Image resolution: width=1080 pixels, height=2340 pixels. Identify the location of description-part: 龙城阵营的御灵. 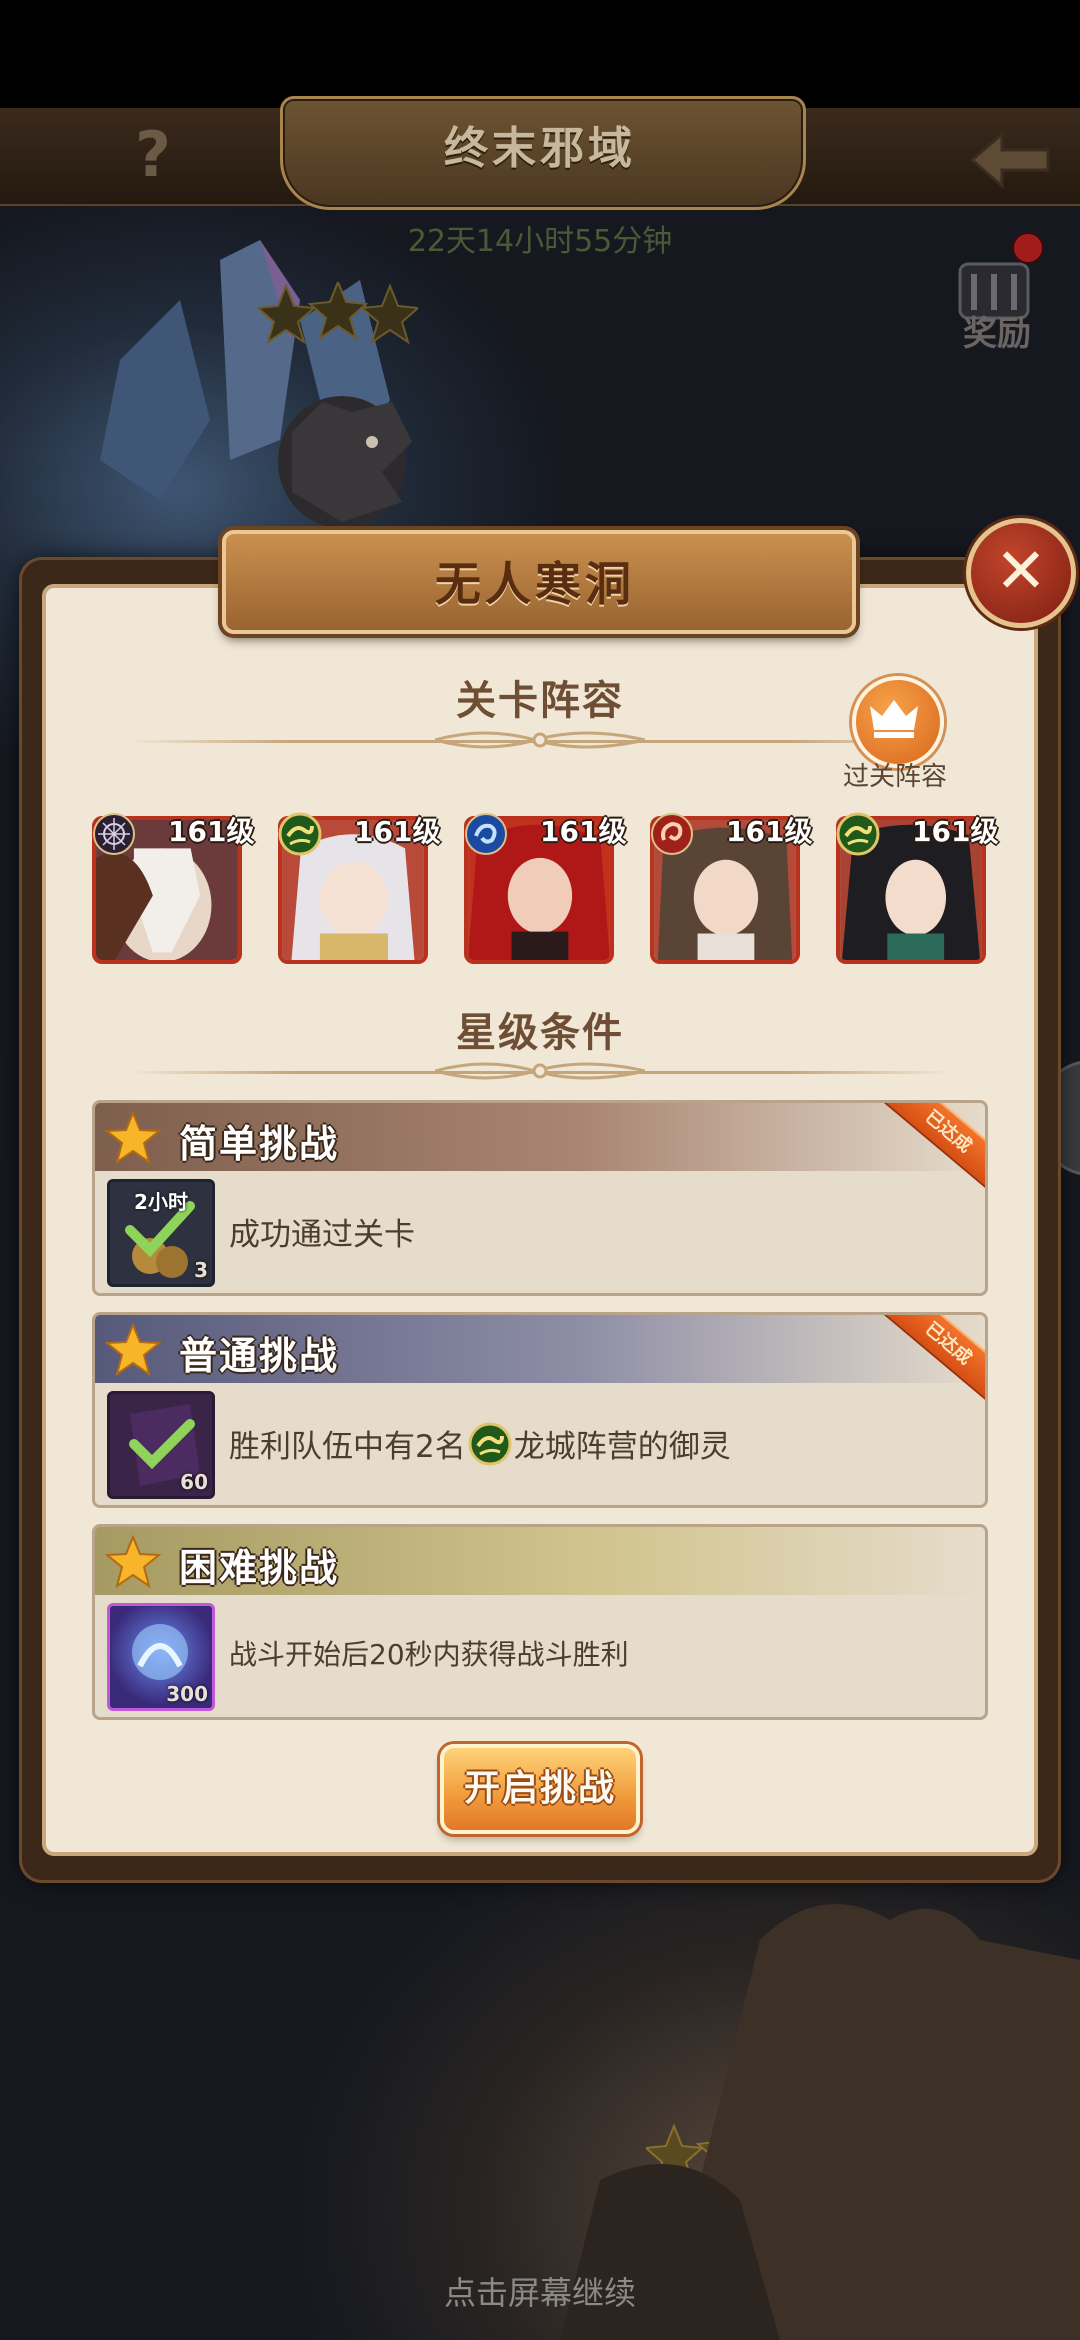
(622, 1447).